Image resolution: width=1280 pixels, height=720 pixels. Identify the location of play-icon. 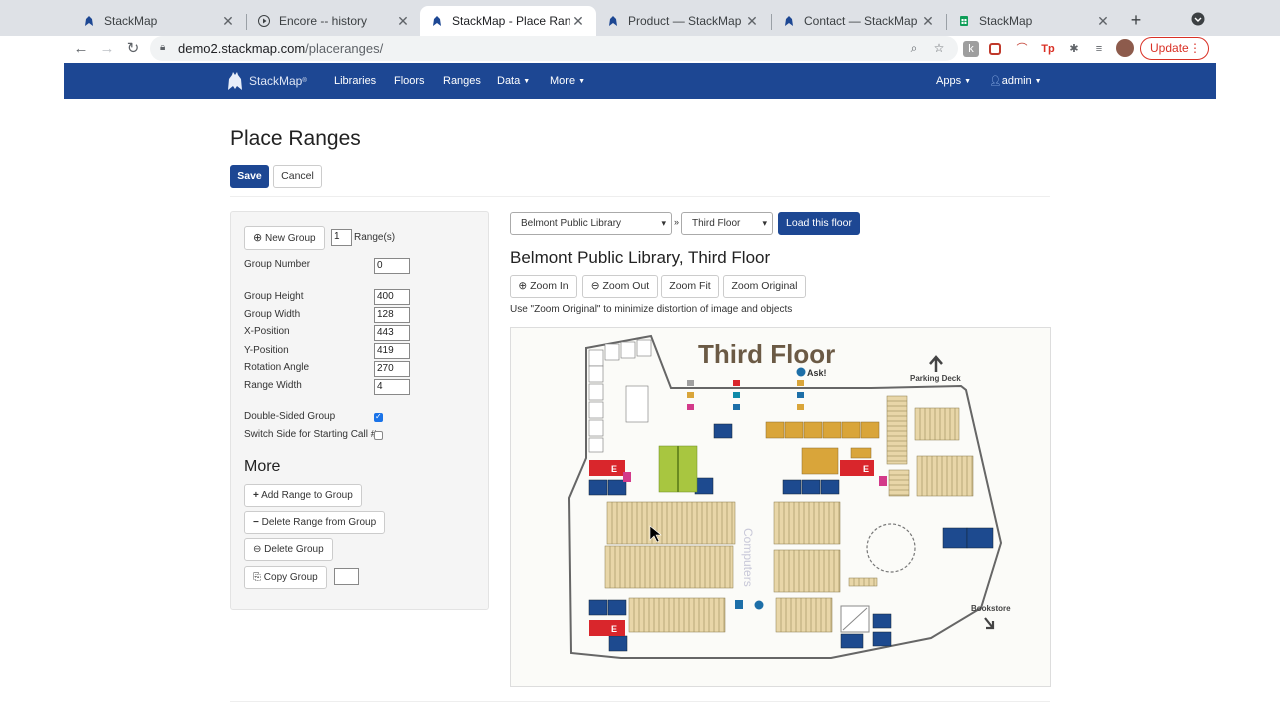
(264, 21).